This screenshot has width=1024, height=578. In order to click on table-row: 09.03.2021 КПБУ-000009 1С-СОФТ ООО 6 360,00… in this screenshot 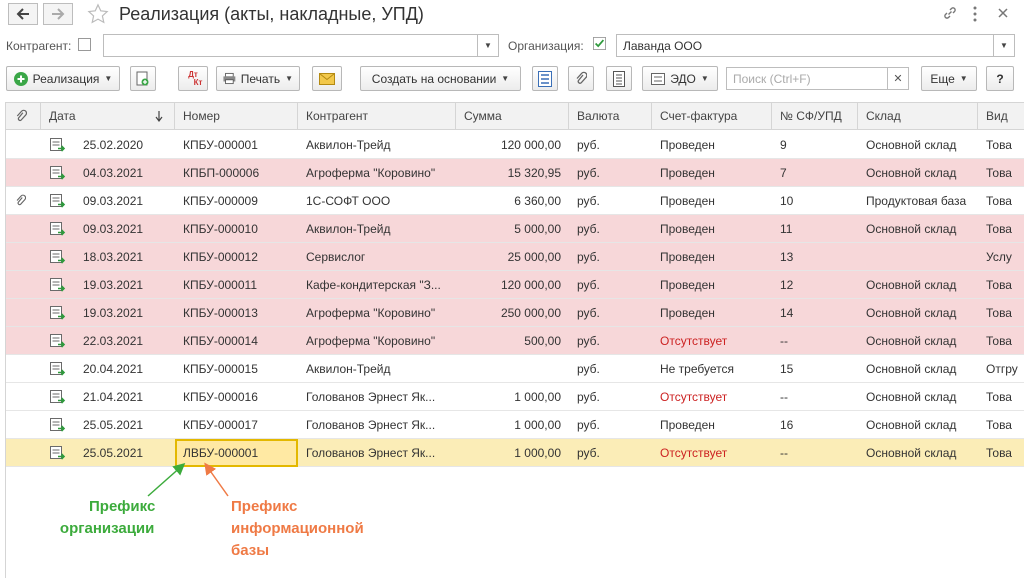, I will do `click(515, 201)`.